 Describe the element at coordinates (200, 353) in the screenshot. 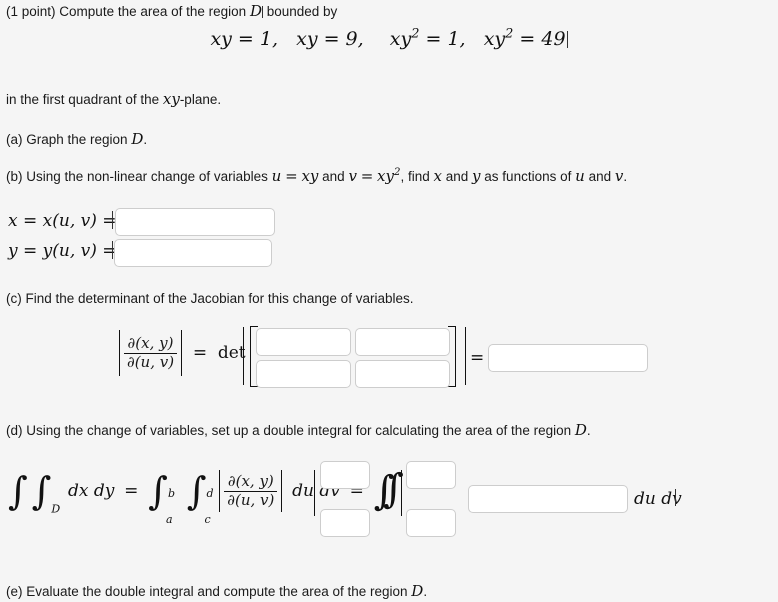

I see `jacobian-equals: =` at that location.